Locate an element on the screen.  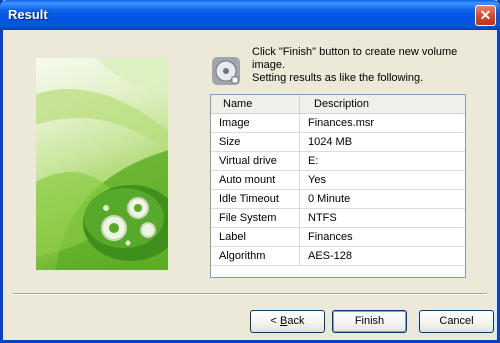
table-row: Size 1024 MB is located at coordinates (338, 142).